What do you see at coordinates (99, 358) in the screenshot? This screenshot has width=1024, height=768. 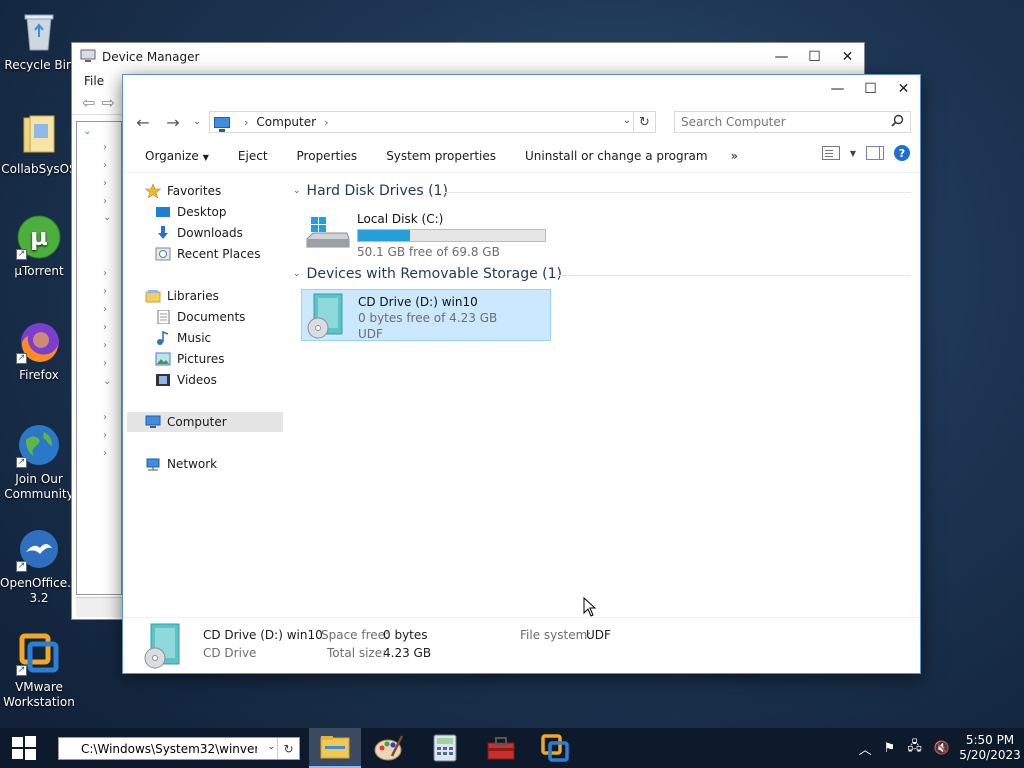 I see `device-tree: ⌄ › › › › ⌄ › › › › › › ⌄ › › ›` at bounding box center [99, 358].